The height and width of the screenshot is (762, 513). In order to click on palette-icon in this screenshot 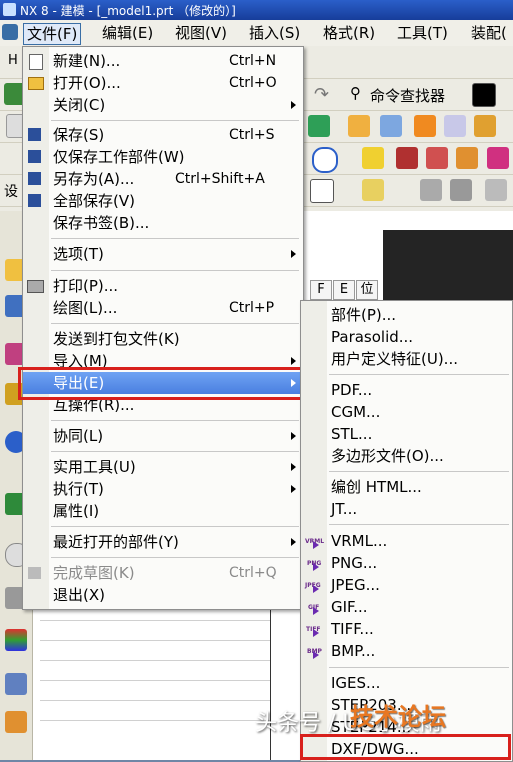, I will do `click(16, 640)`.